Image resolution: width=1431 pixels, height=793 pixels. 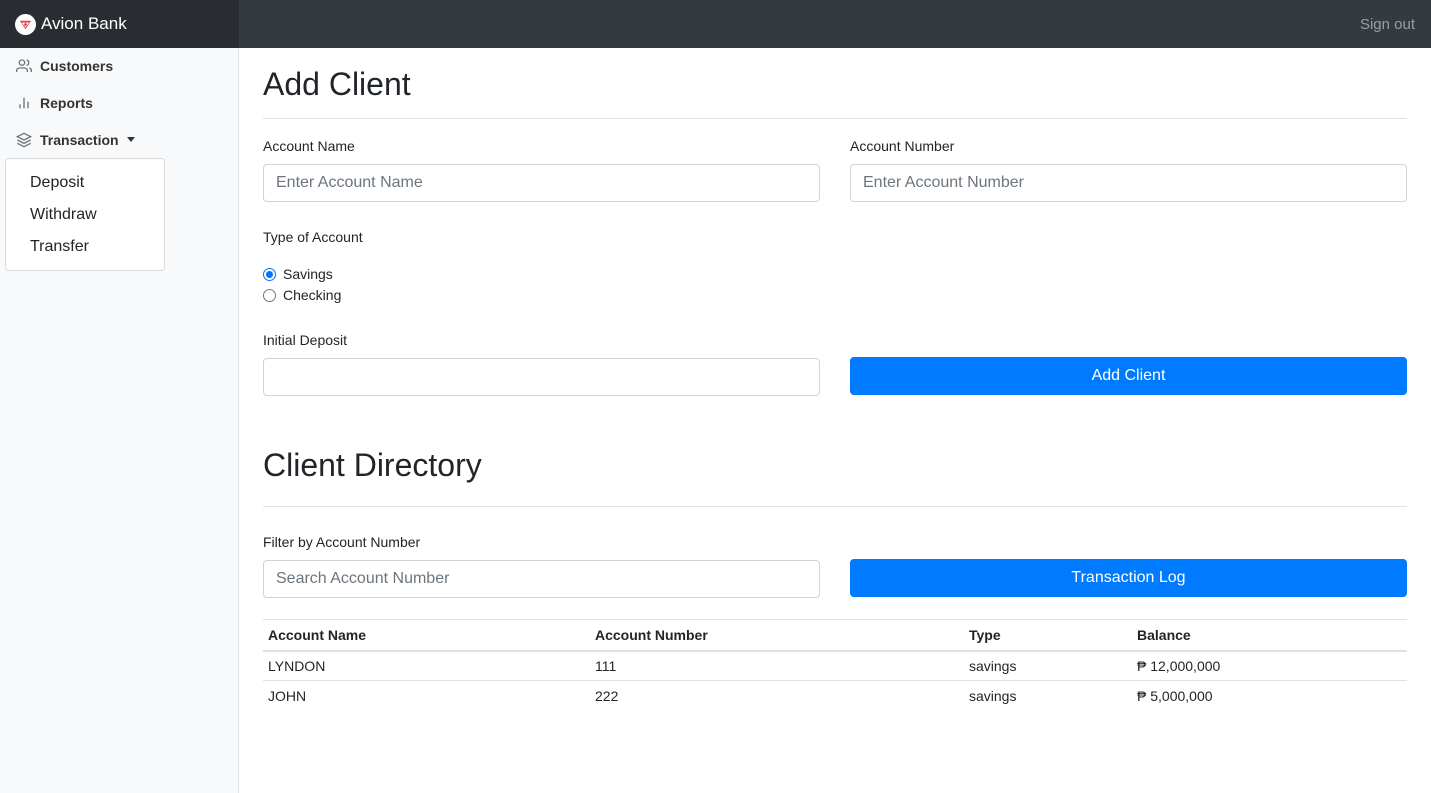 What do you see at coordinates (607, 695) in the screenshot?
I see `cell-account-number: 222` at bounding box center [607, 695].